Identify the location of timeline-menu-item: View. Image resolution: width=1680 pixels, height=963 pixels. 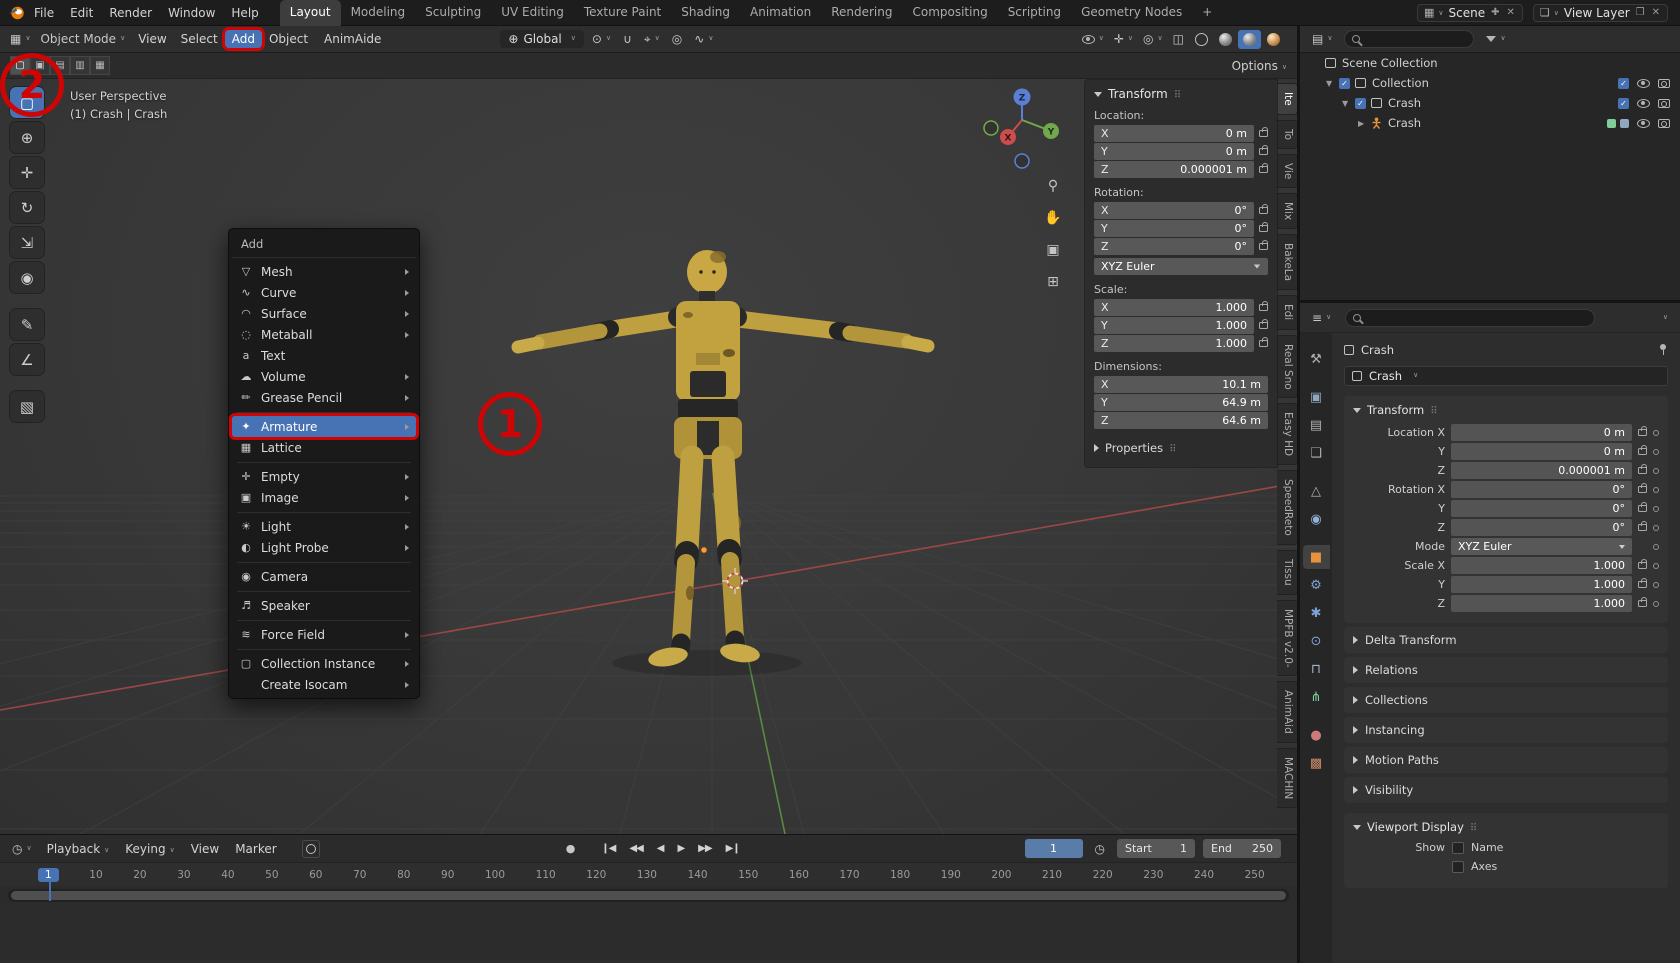
(205, 849).